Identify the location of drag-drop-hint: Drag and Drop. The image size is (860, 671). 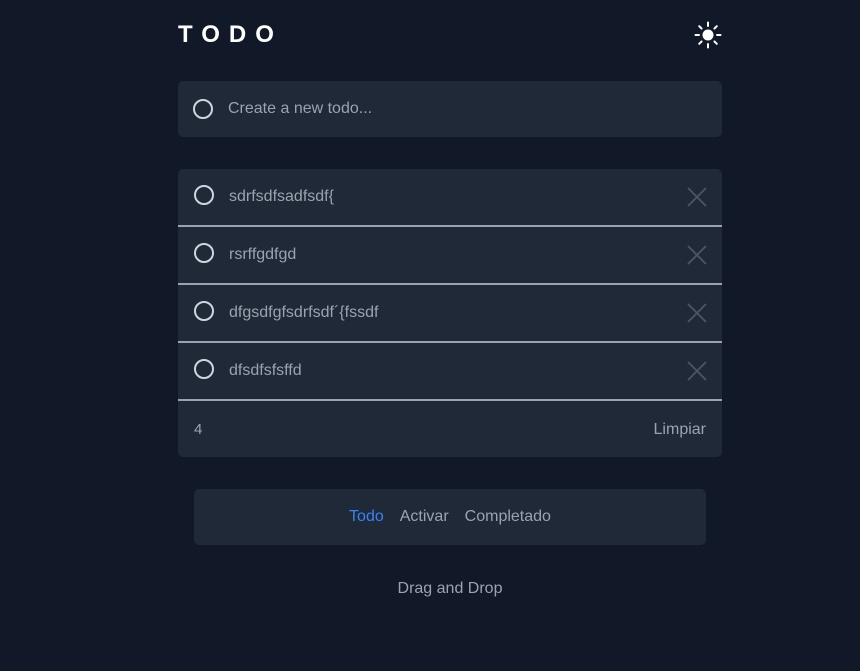
(450, 588).